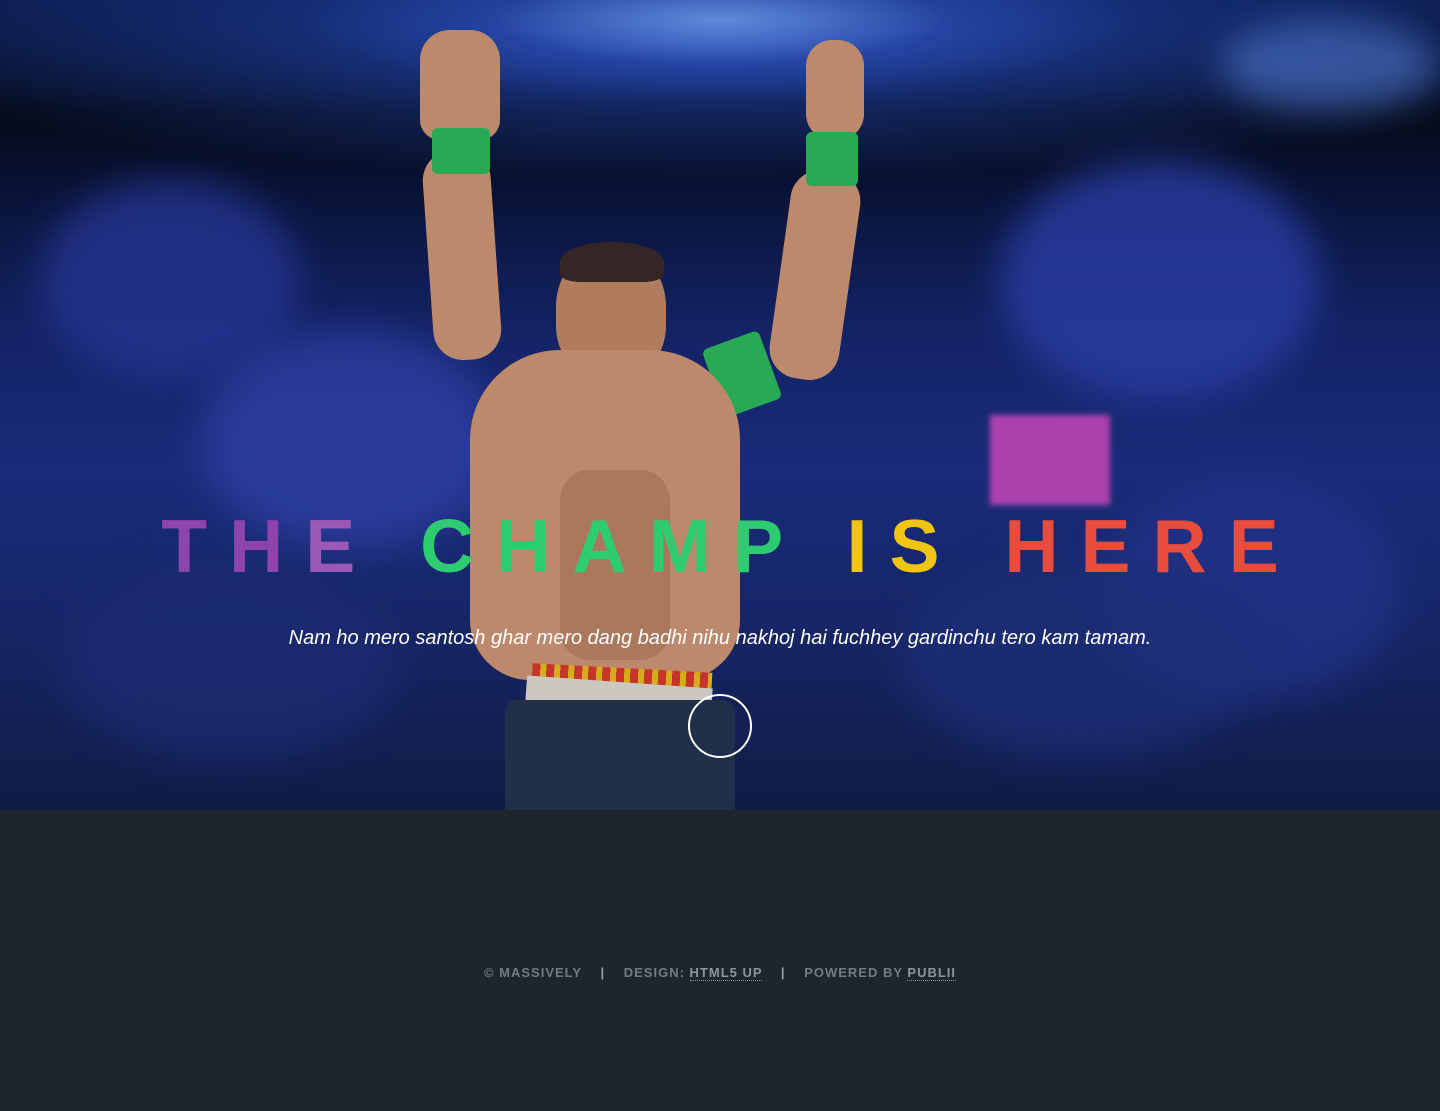 Image resolution: width=1440 pixels, height=1111 pixels. What do you see at coordinates (1152, 546) in the screenshot?
I see `title-word-here: HERE` at bounding box center [1152, 546].